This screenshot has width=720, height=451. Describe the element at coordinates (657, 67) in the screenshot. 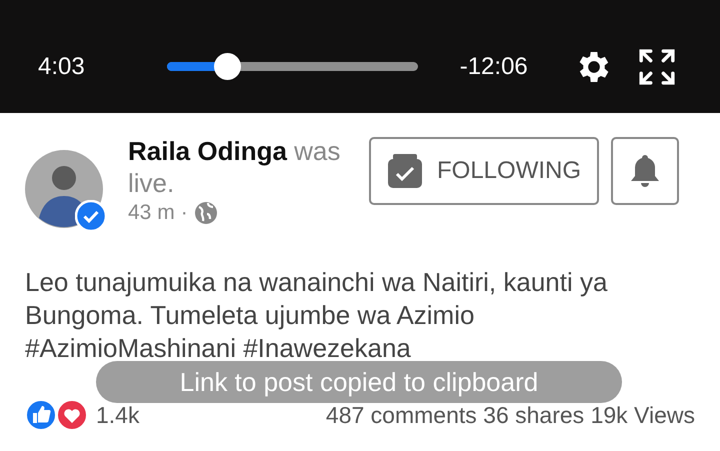

I see `fullscreen-icon` at that location.